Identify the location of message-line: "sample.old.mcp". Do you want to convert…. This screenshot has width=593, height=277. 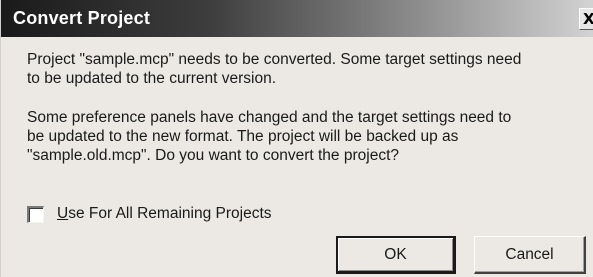
(213, 155).